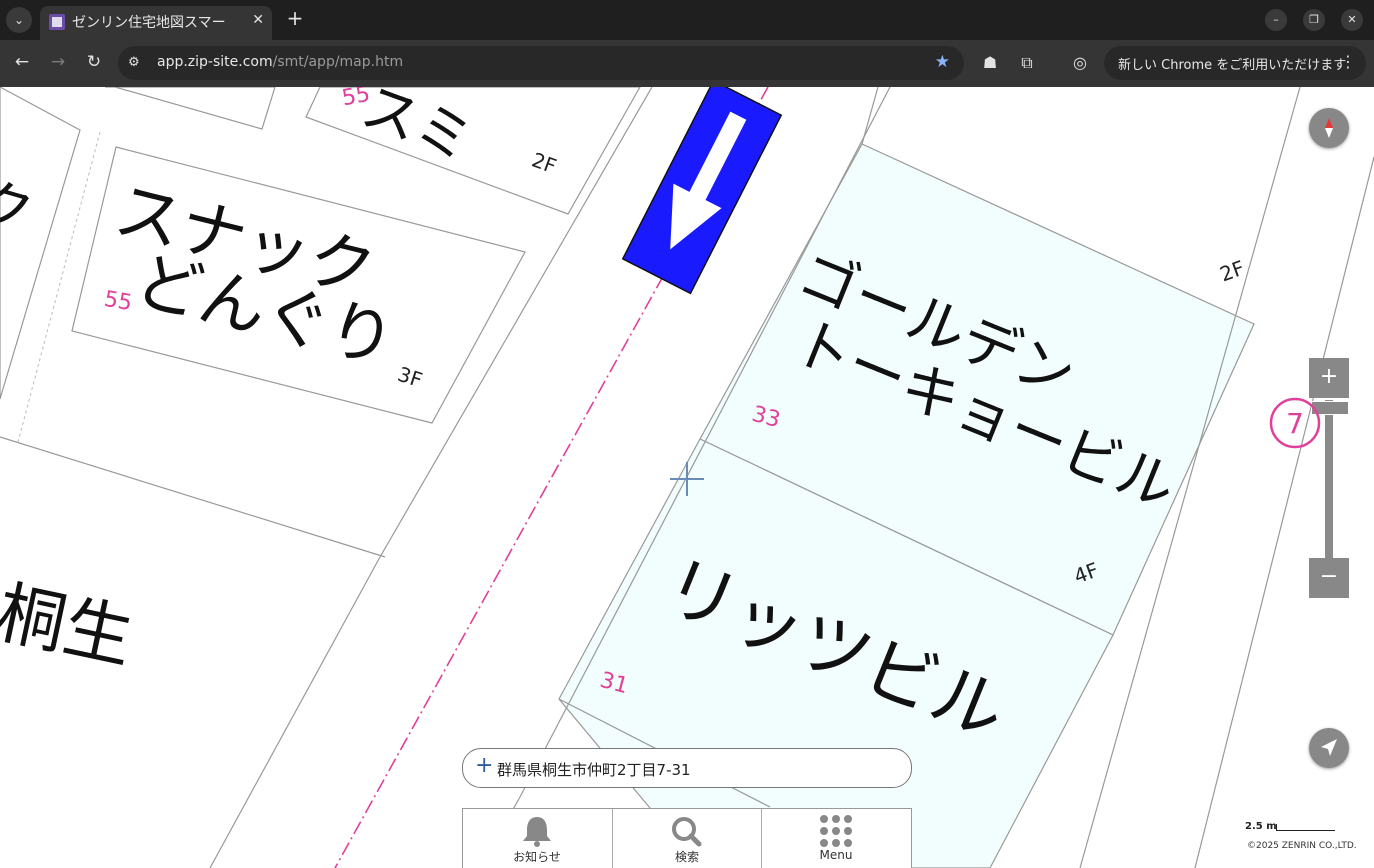 The image size is (1374, 868). I want to click on tab-zenrin-map: ゼンリン住宅地図スマー ✕, so click(156, 23).